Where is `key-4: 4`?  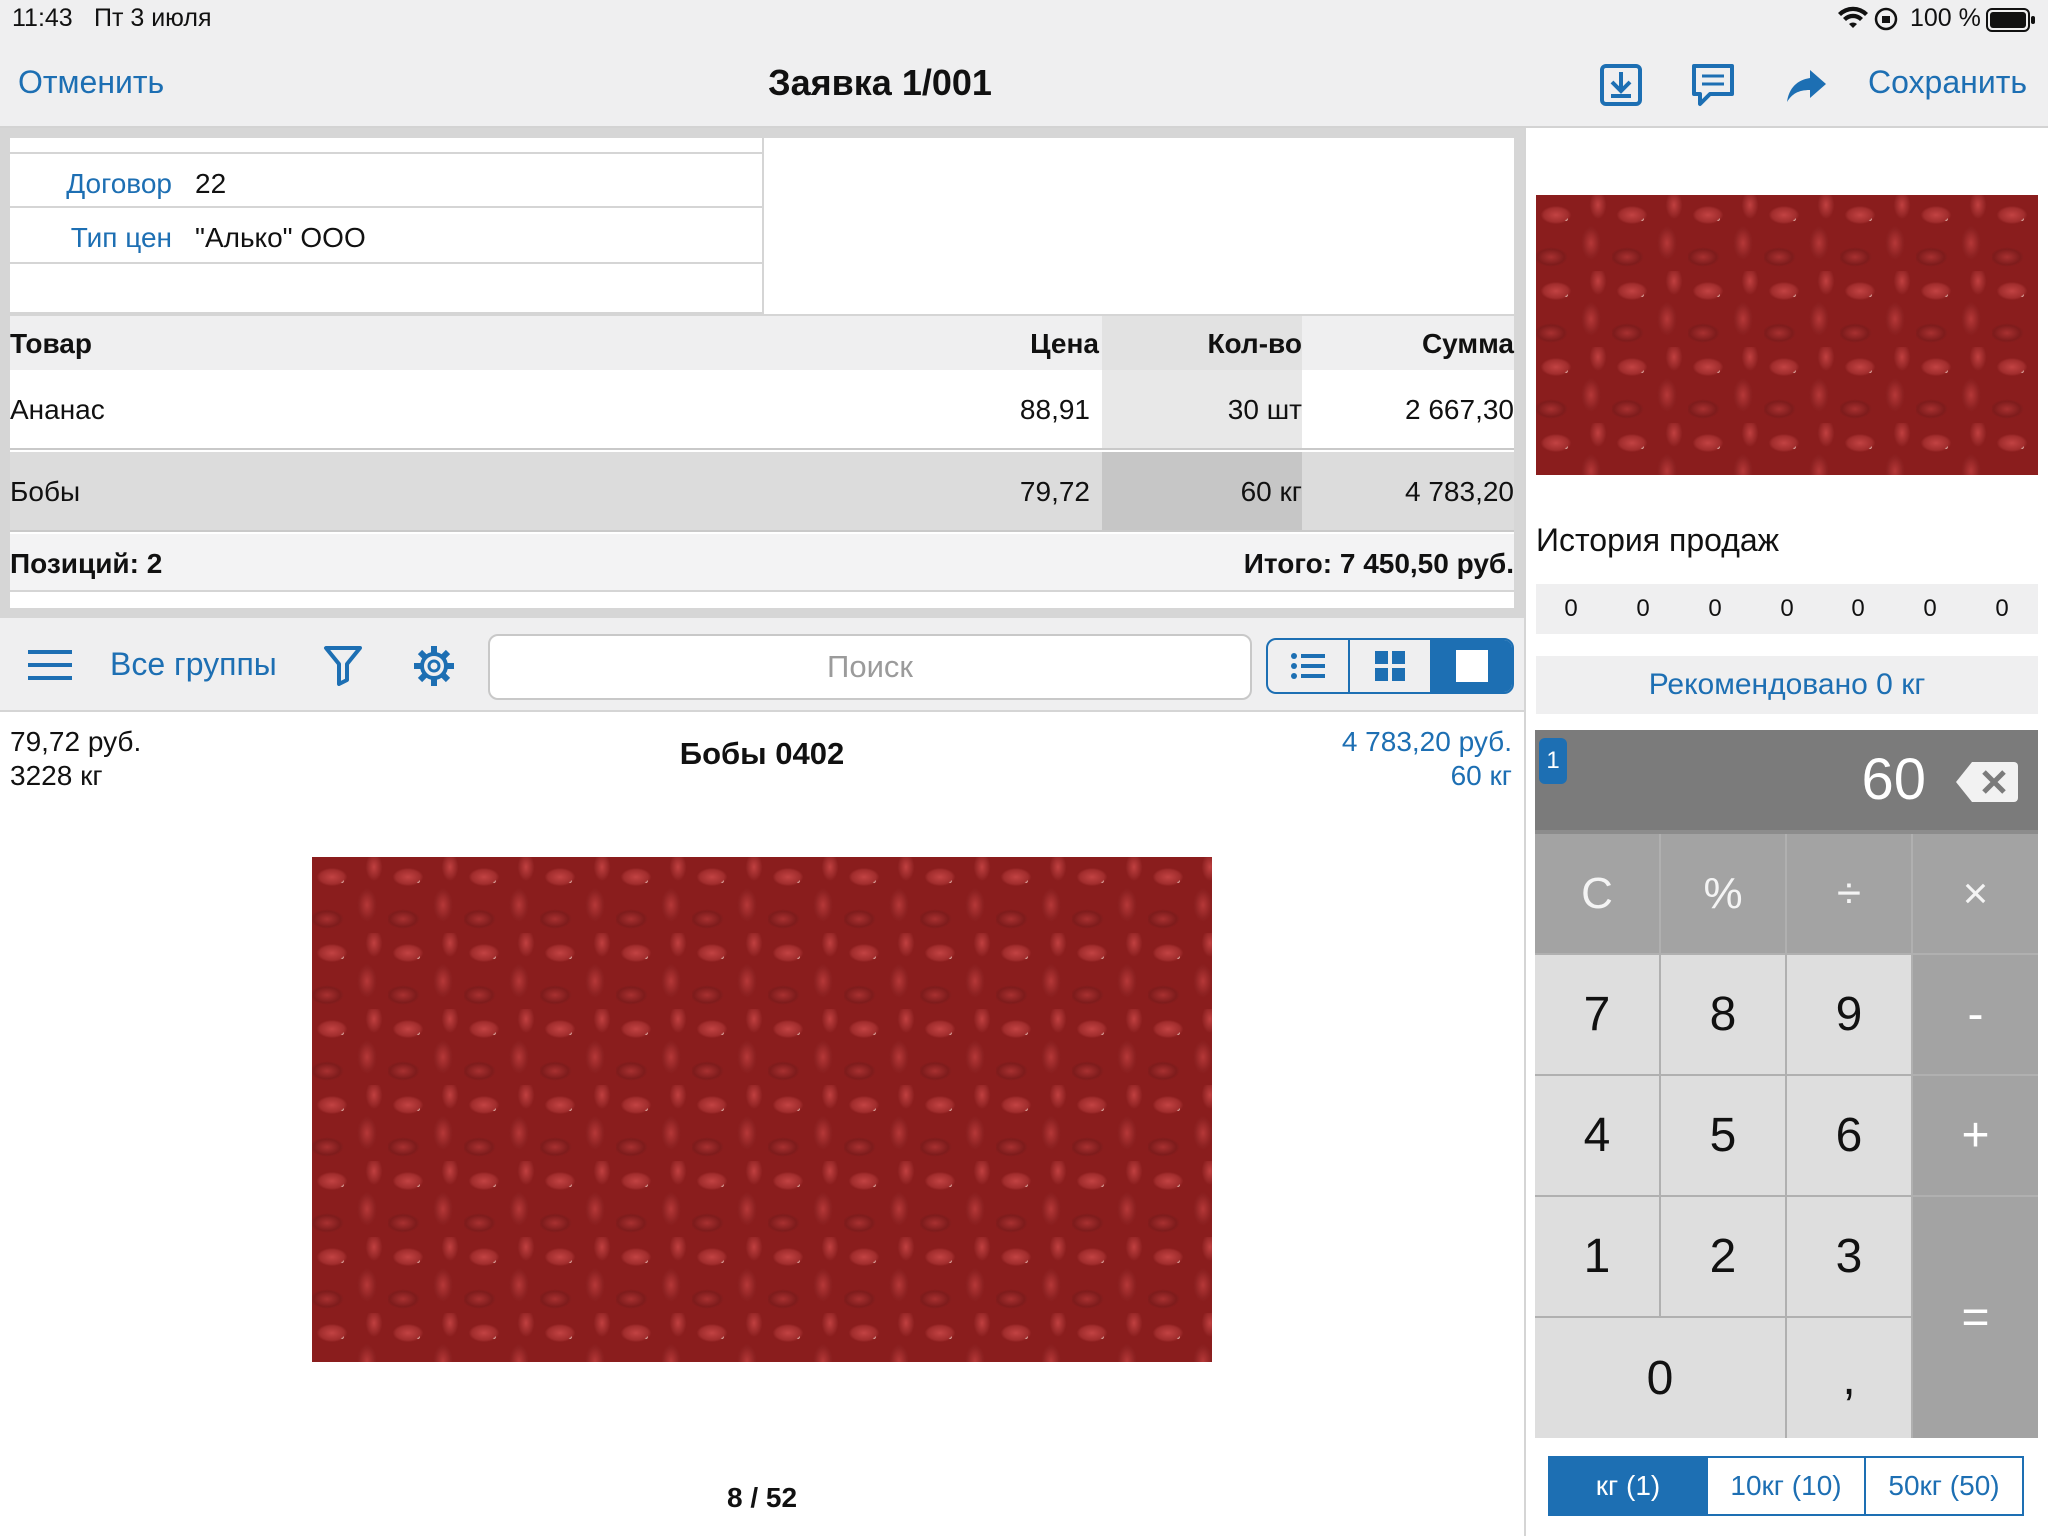
key-4: 4 is located at coordinates (1598, 1136).